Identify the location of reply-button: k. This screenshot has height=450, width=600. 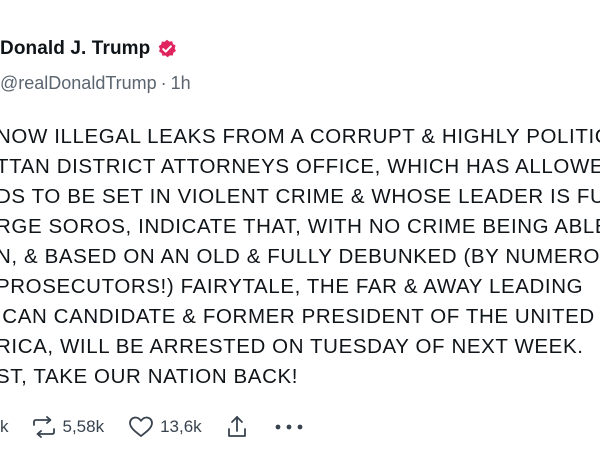
(4, 427).